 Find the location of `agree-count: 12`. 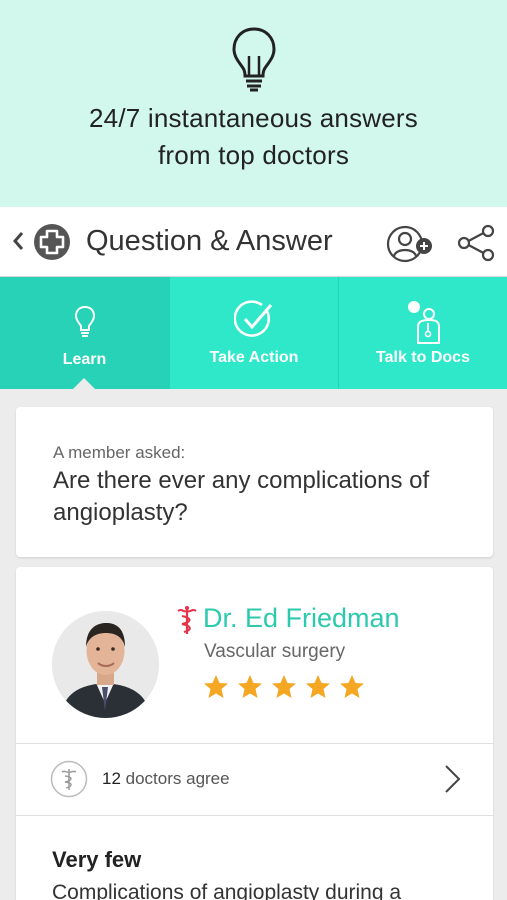

agree-count: 12 is located at coordinates (111, 778).